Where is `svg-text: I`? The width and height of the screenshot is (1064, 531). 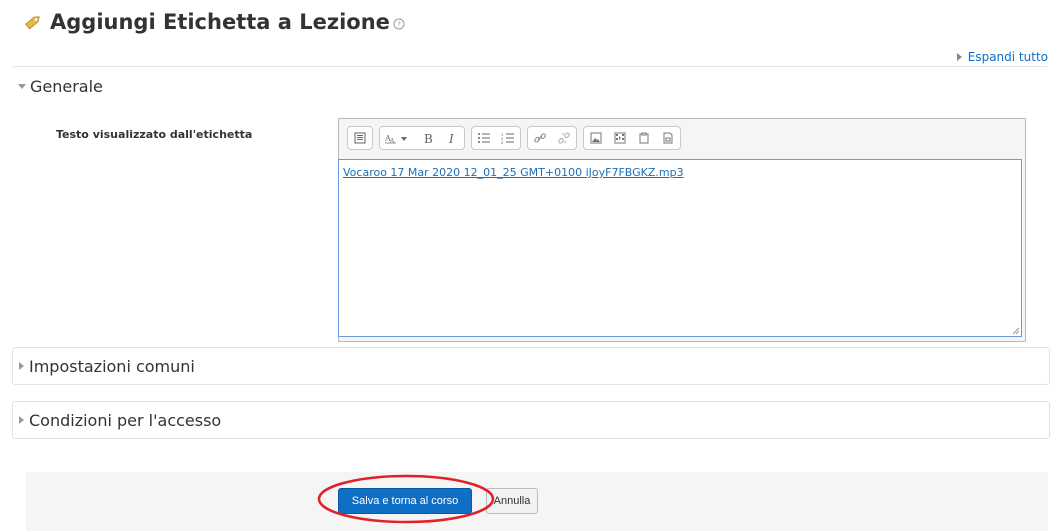 svg-text: I is located at coordinates (451, 138).